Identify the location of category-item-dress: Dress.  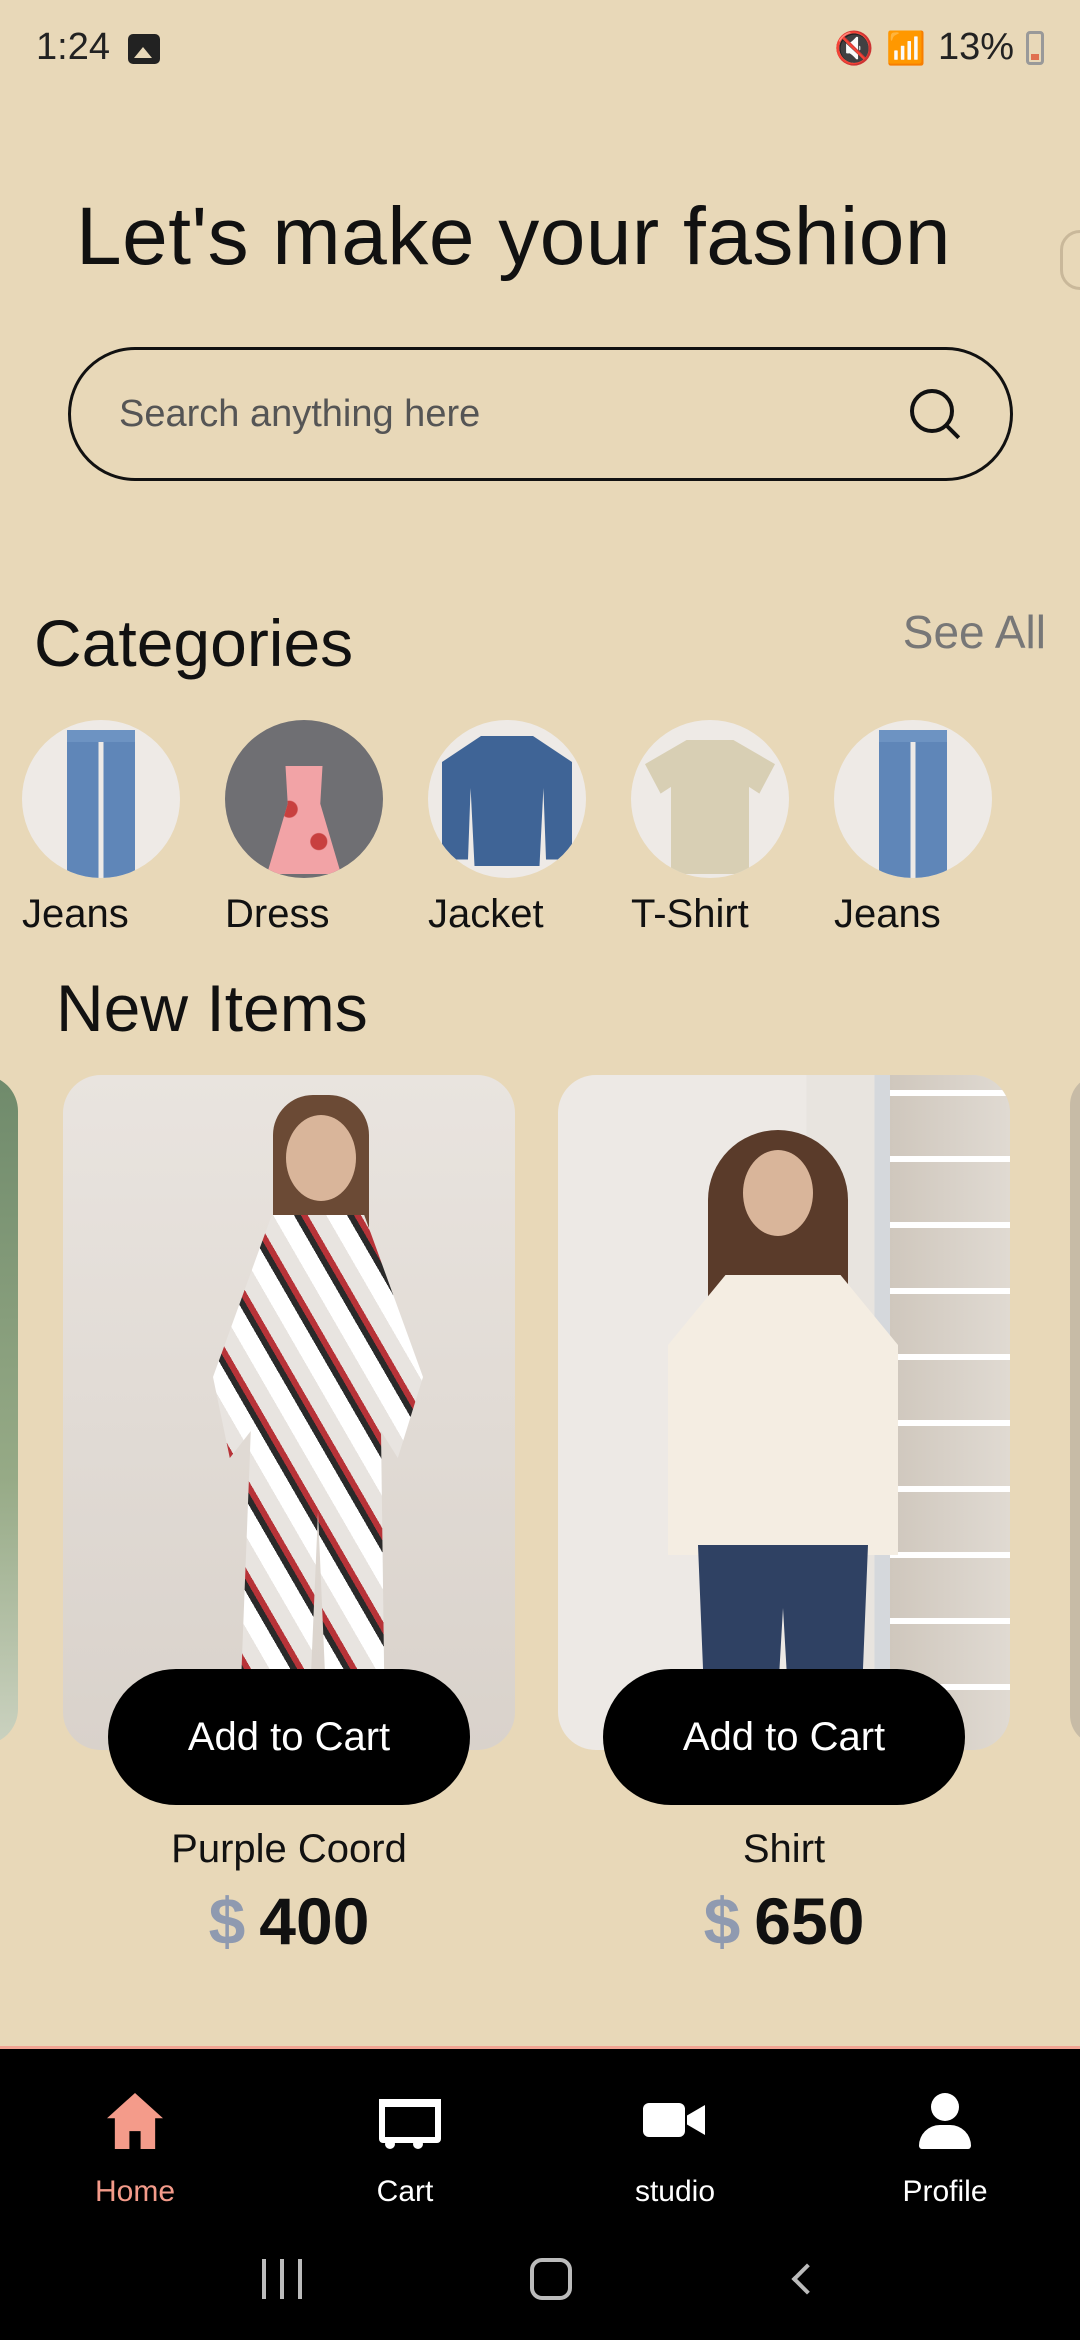
(304, 828).